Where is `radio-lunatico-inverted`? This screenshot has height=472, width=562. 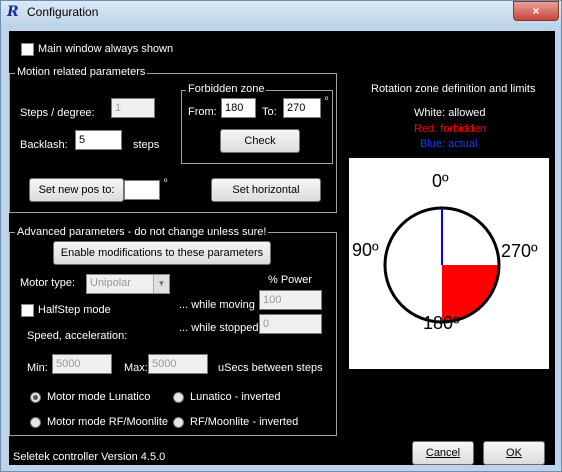 radio-lunatico-inverted is located at coordinates (178, 397).